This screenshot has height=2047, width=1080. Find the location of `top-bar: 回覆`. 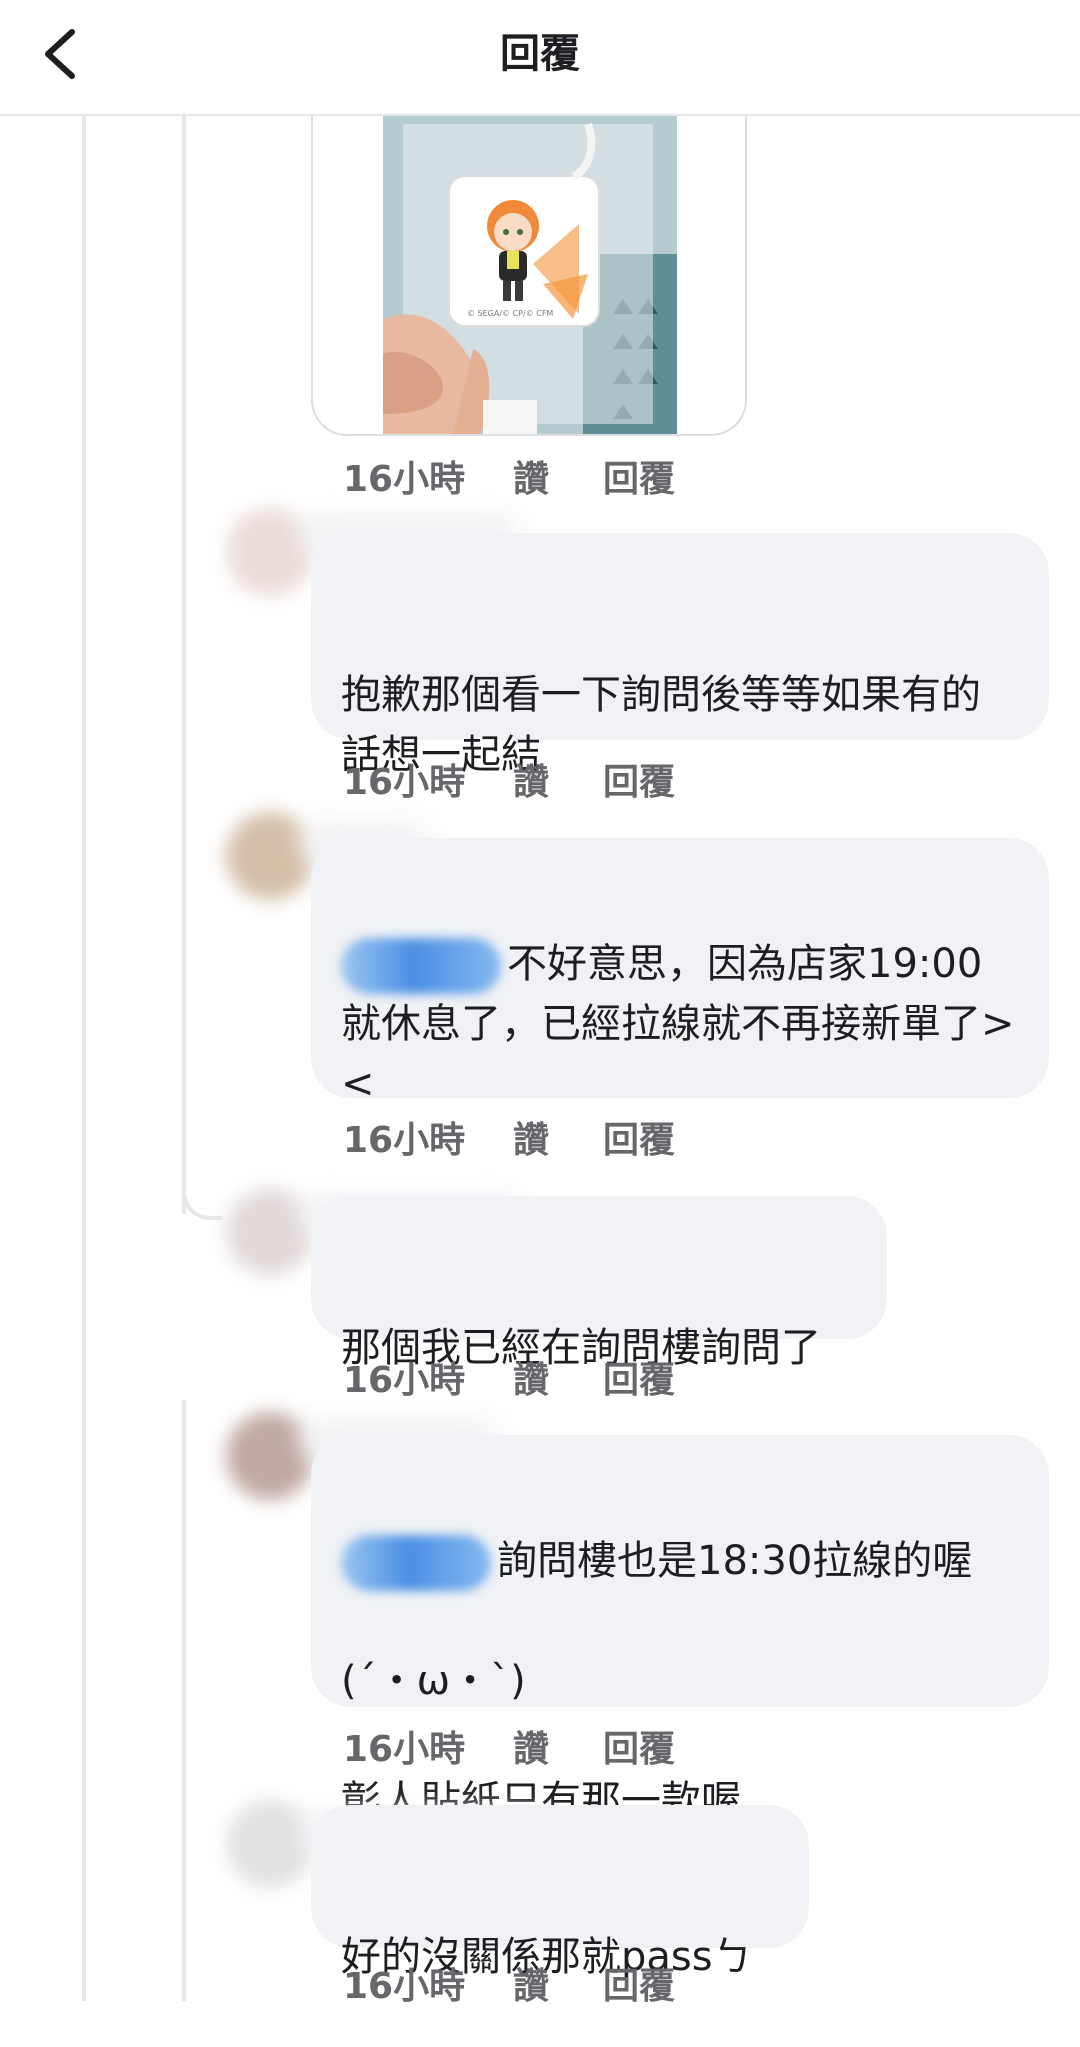

top-bar: 回覆 is located at coordinates (540, 58).